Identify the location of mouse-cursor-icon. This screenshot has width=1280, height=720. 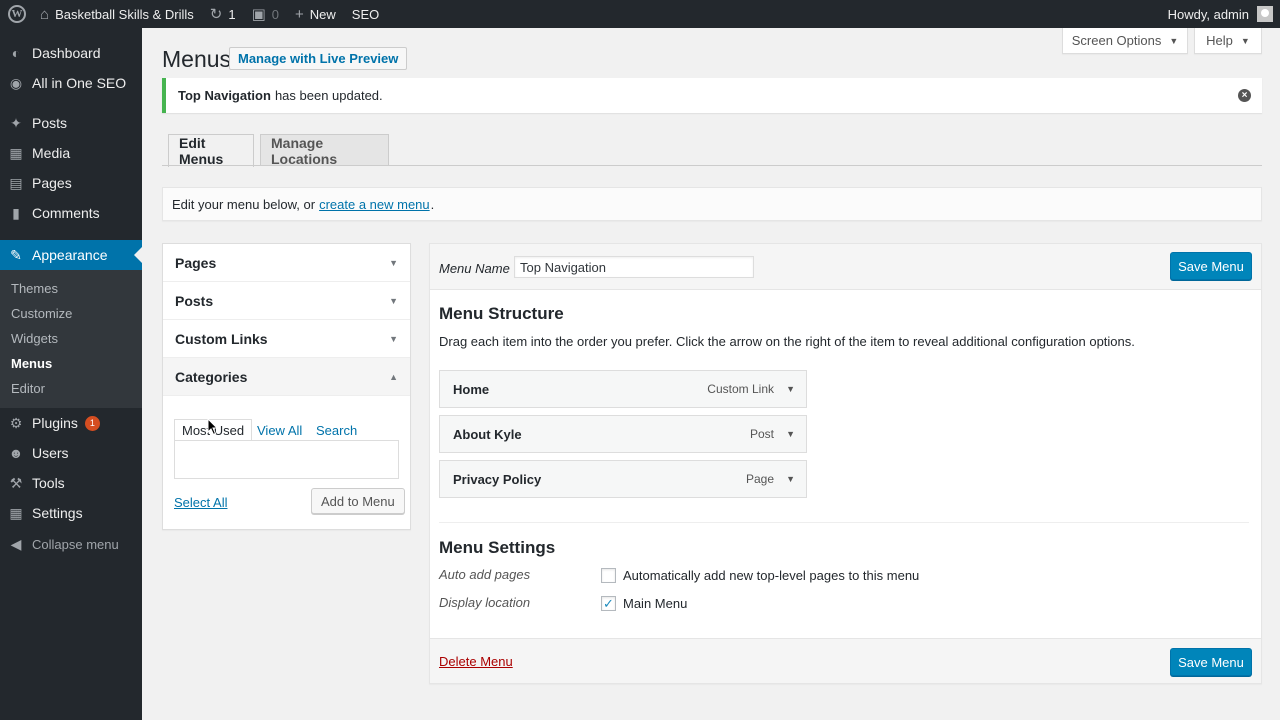
(213, 427).